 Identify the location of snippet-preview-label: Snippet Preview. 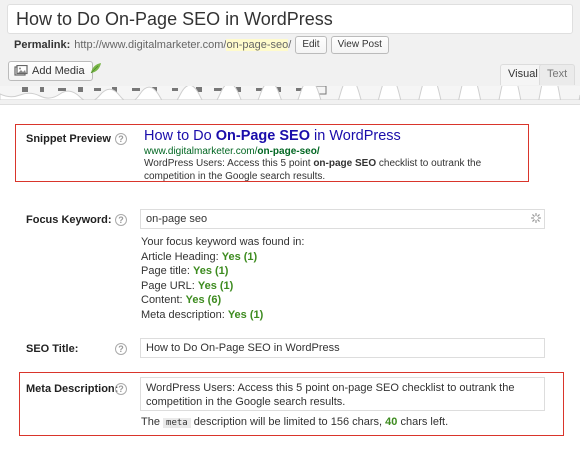
(68, 139).